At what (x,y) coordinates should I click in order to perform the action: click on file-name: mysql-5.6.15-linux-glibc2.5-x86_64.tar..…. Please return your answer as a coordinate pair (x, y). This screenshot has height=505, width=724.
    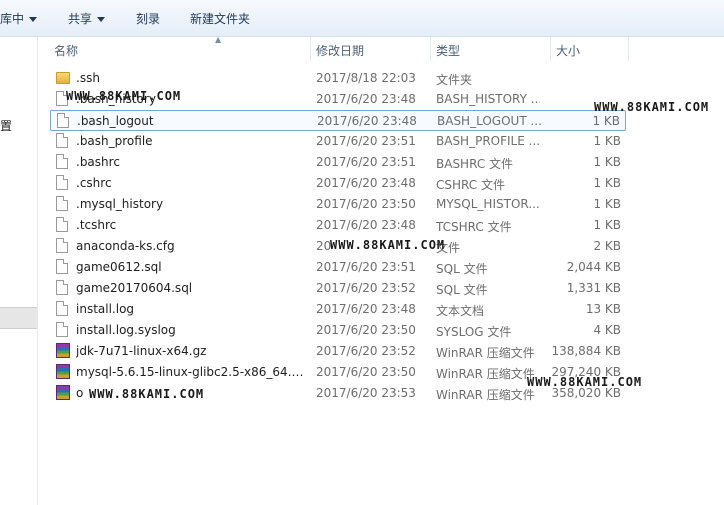
    Looking at the image, I should click on (190, 372).